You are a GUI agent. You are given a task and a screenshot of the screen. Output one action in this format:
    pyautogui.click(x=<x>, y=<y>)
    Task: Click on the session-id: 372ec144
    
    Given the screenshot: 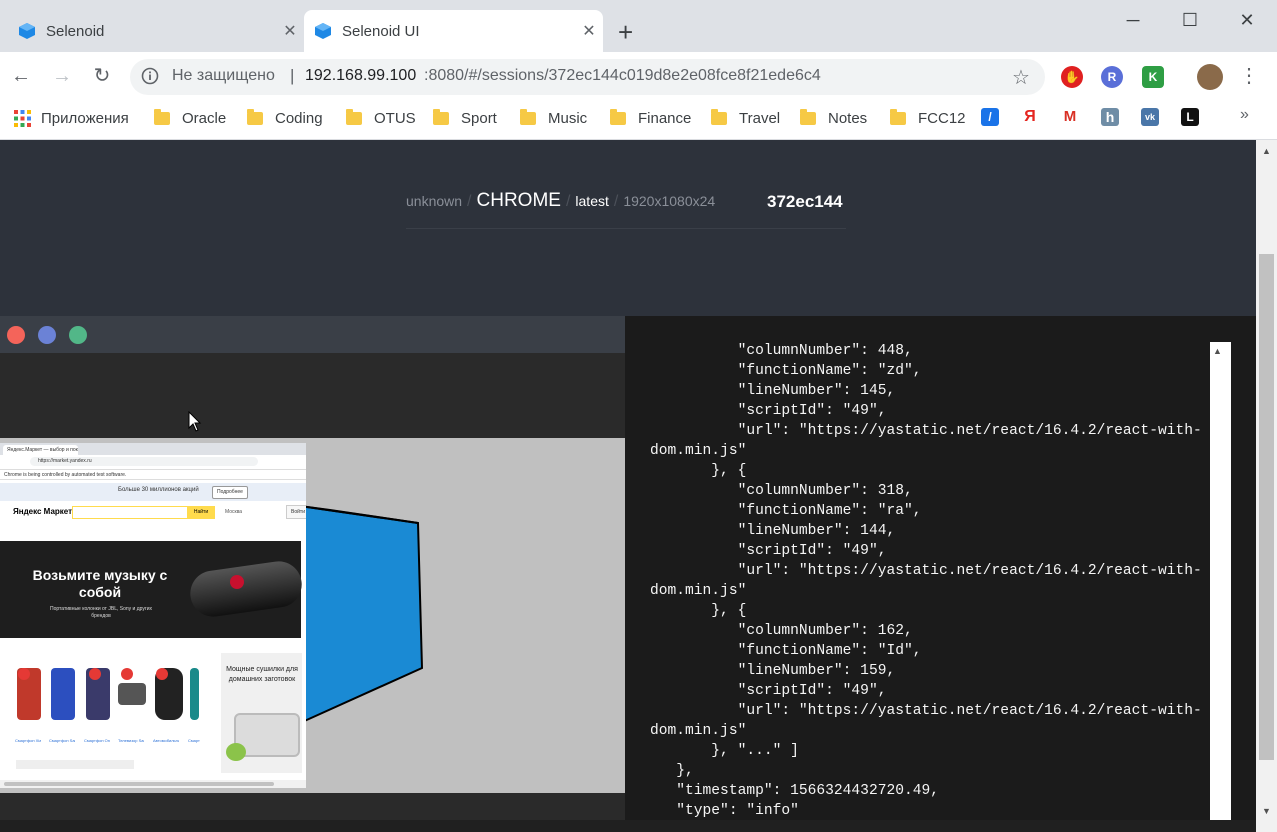 What is the action you would take?
    pyautogui.click(x=805, y=201)
    